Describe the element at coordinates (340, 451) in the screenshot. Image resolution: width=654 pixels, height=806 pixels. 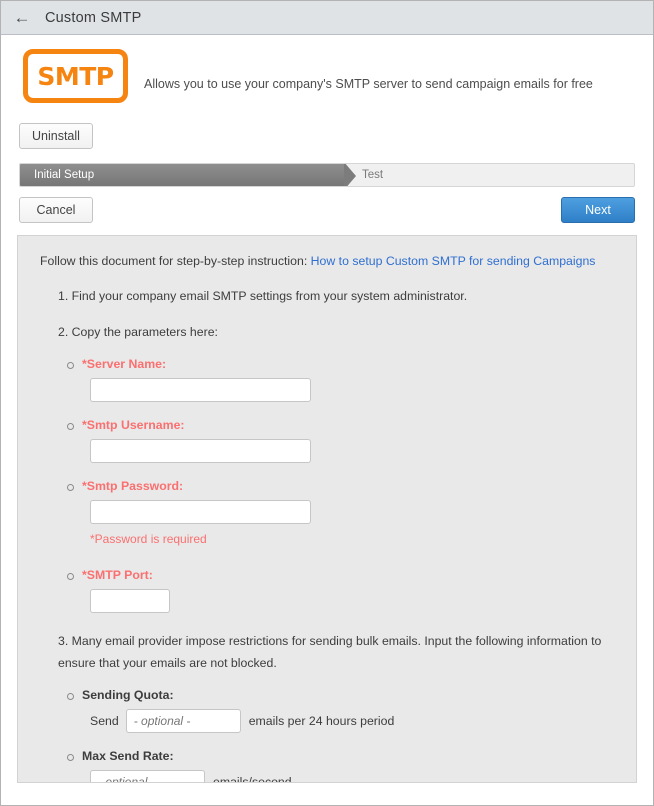
I see `smtp-username-row` at that location.